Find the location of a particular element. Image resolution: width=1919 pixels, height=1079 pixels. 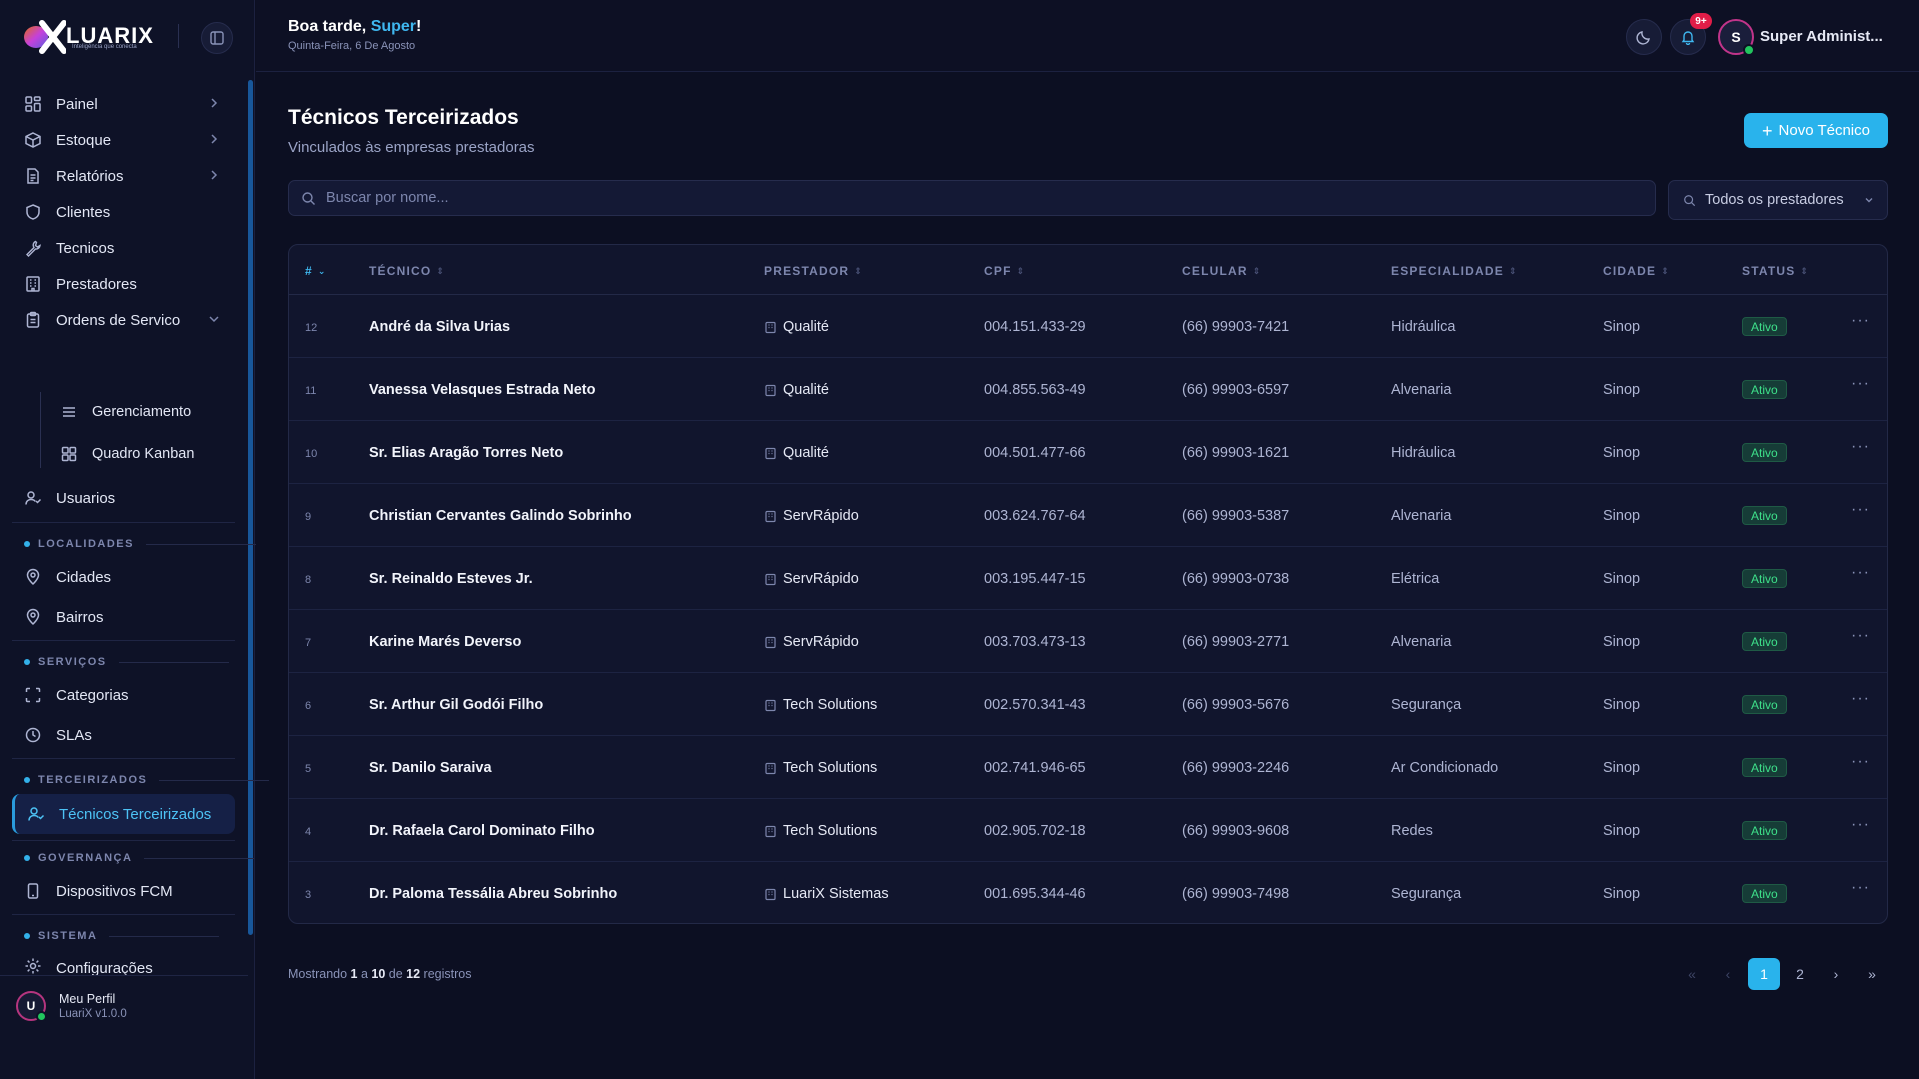

sidebar-item-cidades: Cidades is located at coordinates (123, 577).